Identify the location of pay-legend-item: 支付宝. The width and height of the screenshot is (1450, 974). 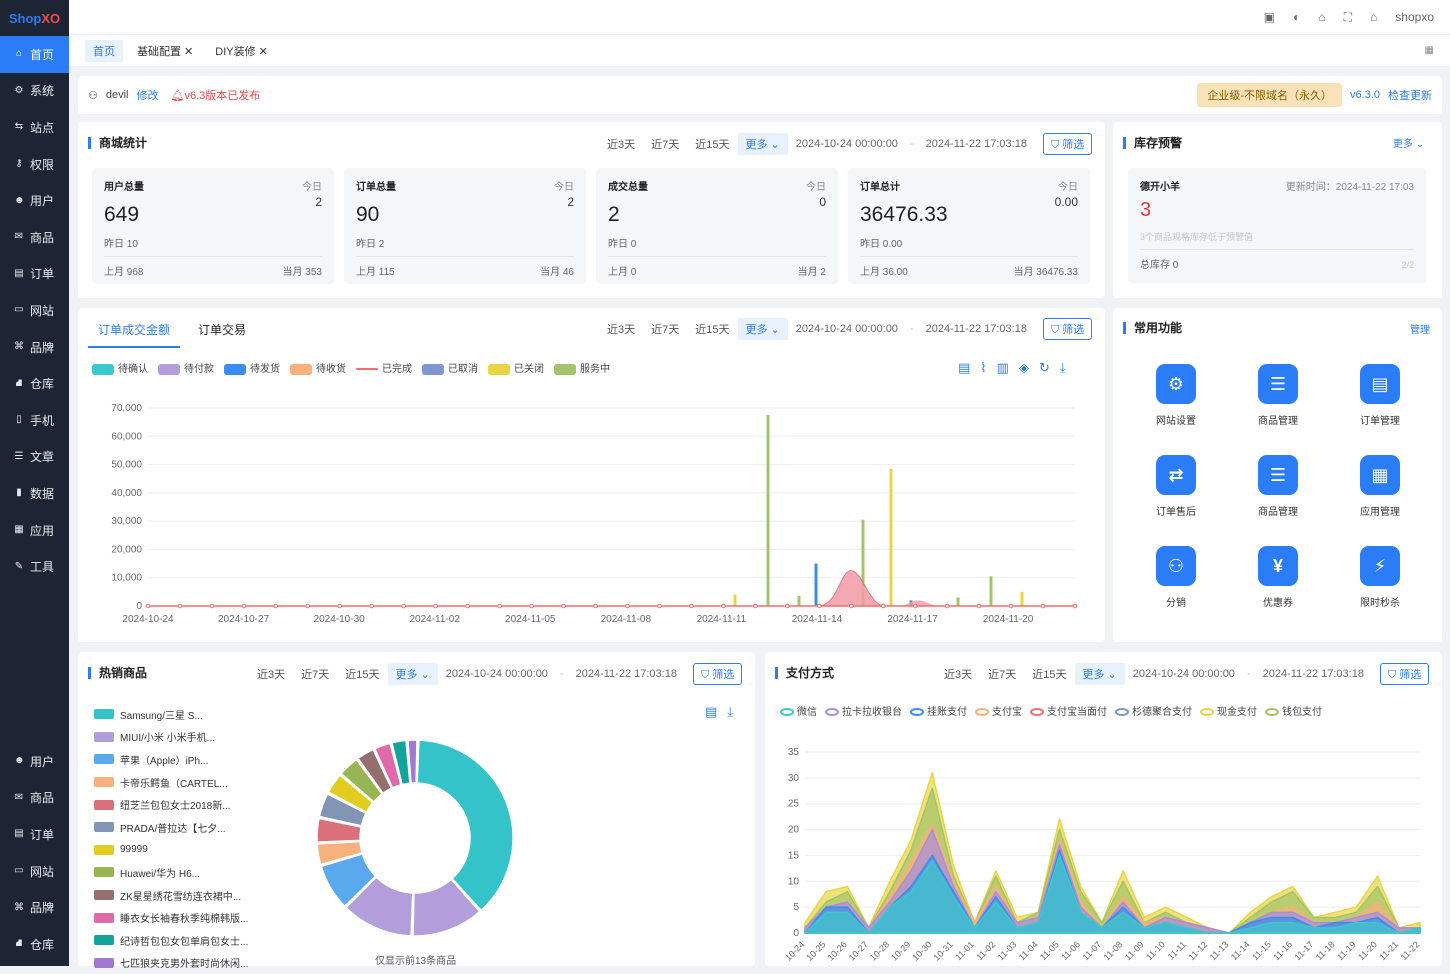
(998, 710).